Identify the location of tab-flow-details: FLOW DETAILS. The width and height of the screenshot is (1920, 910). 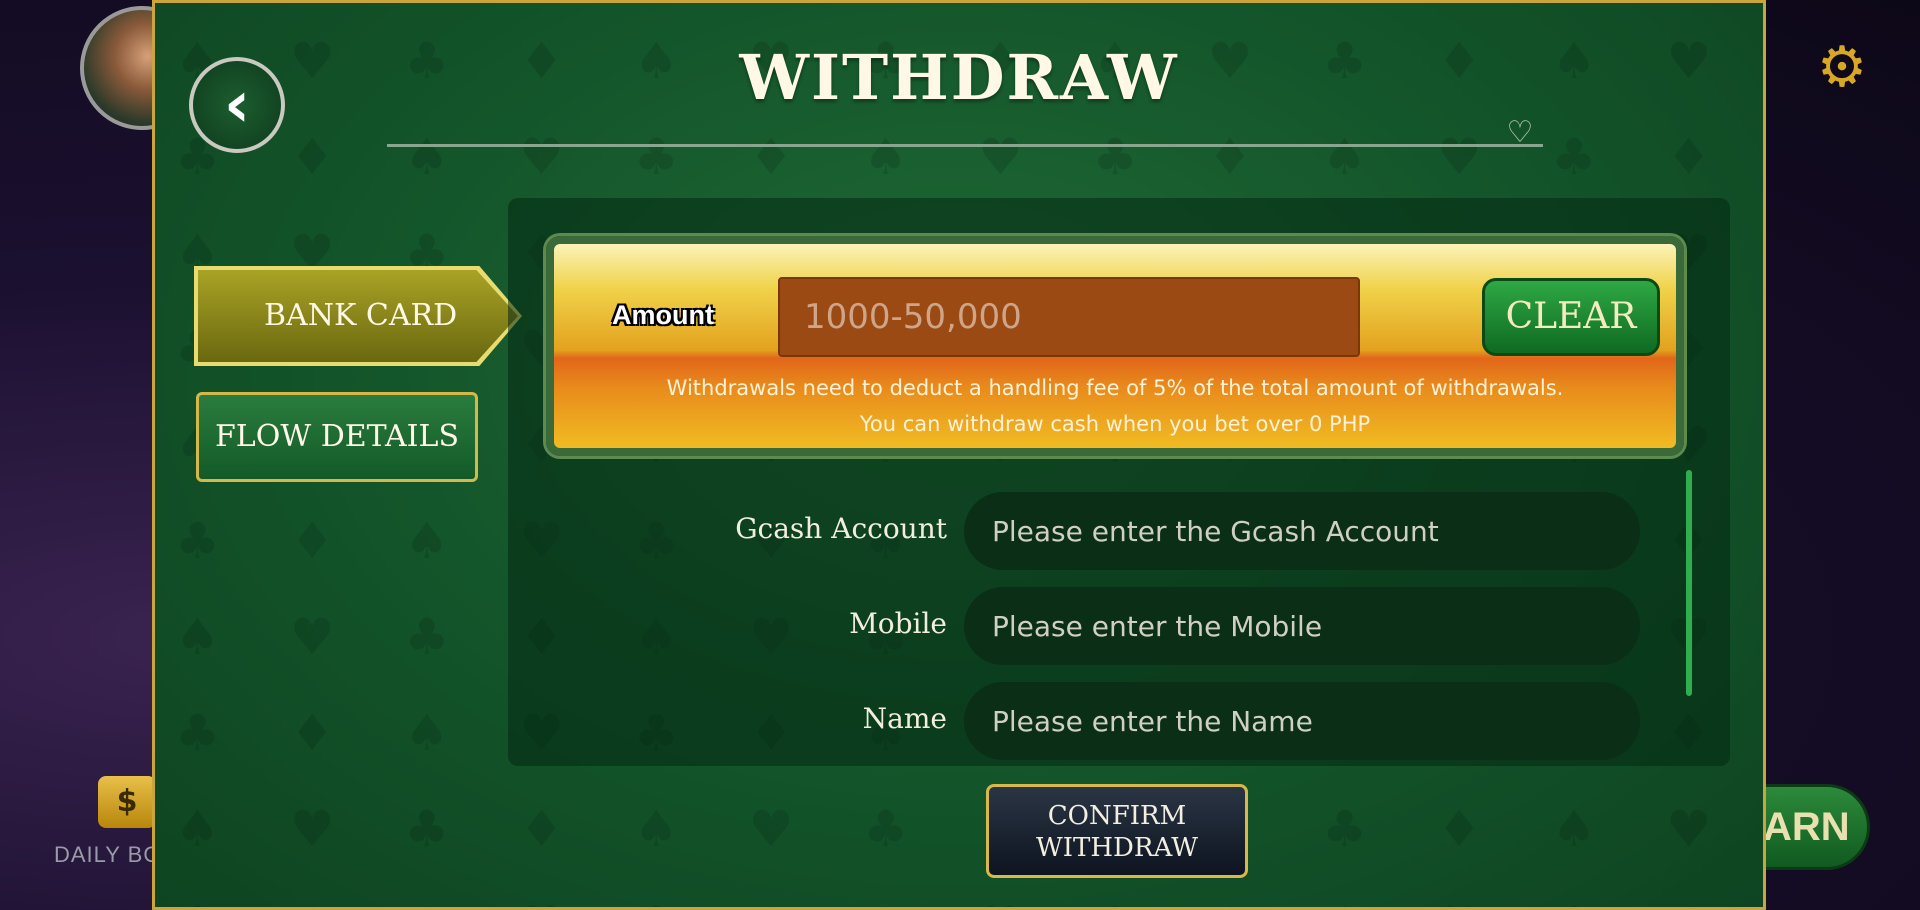
(337, 437).